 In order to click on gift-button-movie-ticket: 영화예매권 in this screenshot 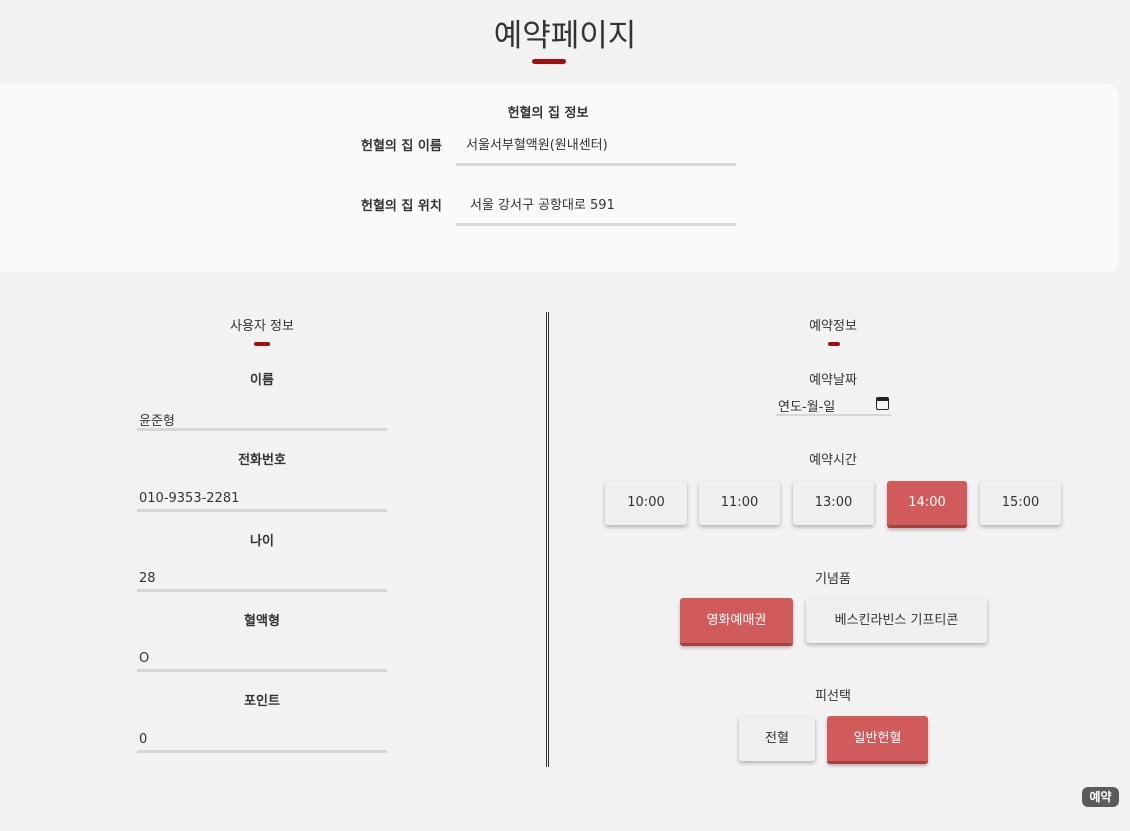, I will do `click(736, 622)`.